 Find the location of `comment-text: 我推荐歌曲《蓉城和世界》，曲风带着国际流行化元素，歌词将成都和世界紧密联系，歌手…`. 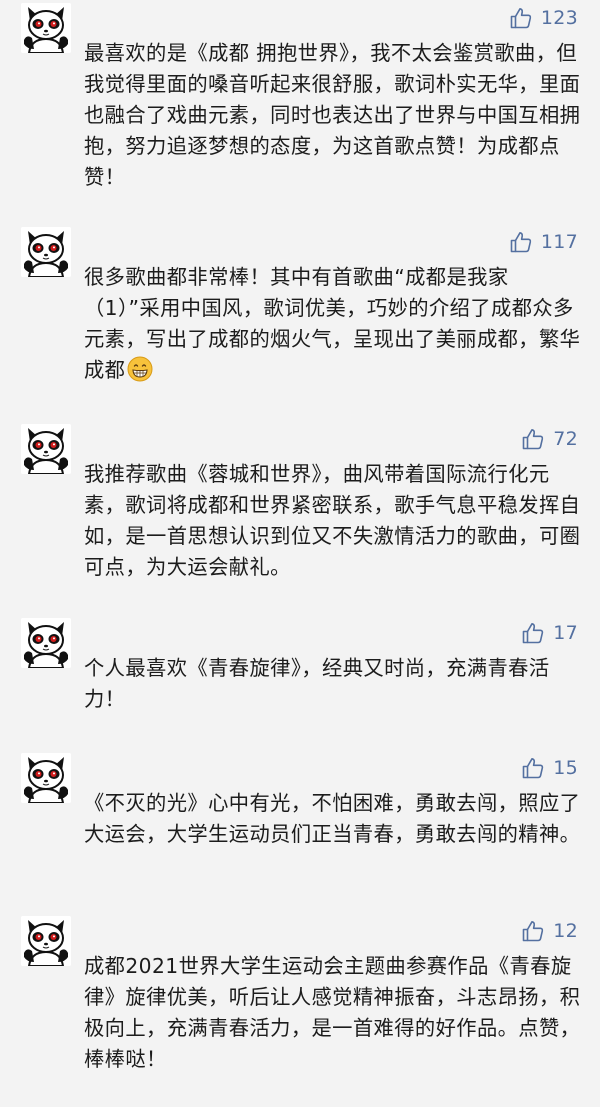

comment-text: 我推荐歌曲《蓉城和世界》，曲风带着国际流行化元素，歌词将成都和世界紧密联系，歌手… is located at coordinates (332, 520).